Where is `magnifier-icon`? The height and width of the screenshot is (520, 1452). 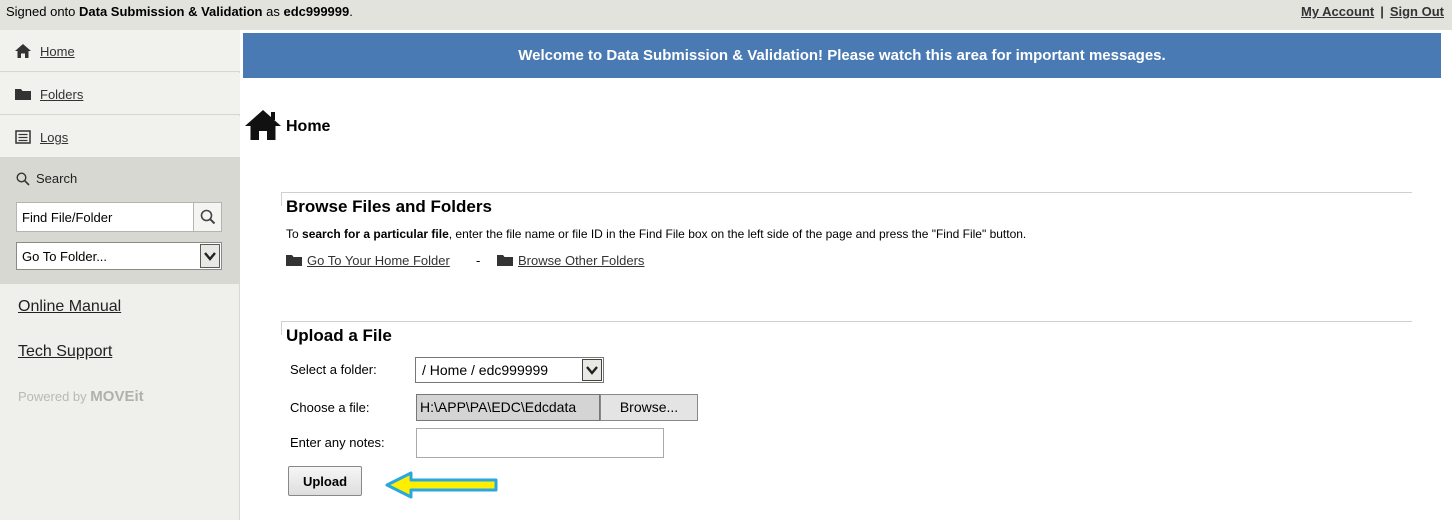
magnifier-icon is located at coordinates (23, 179).